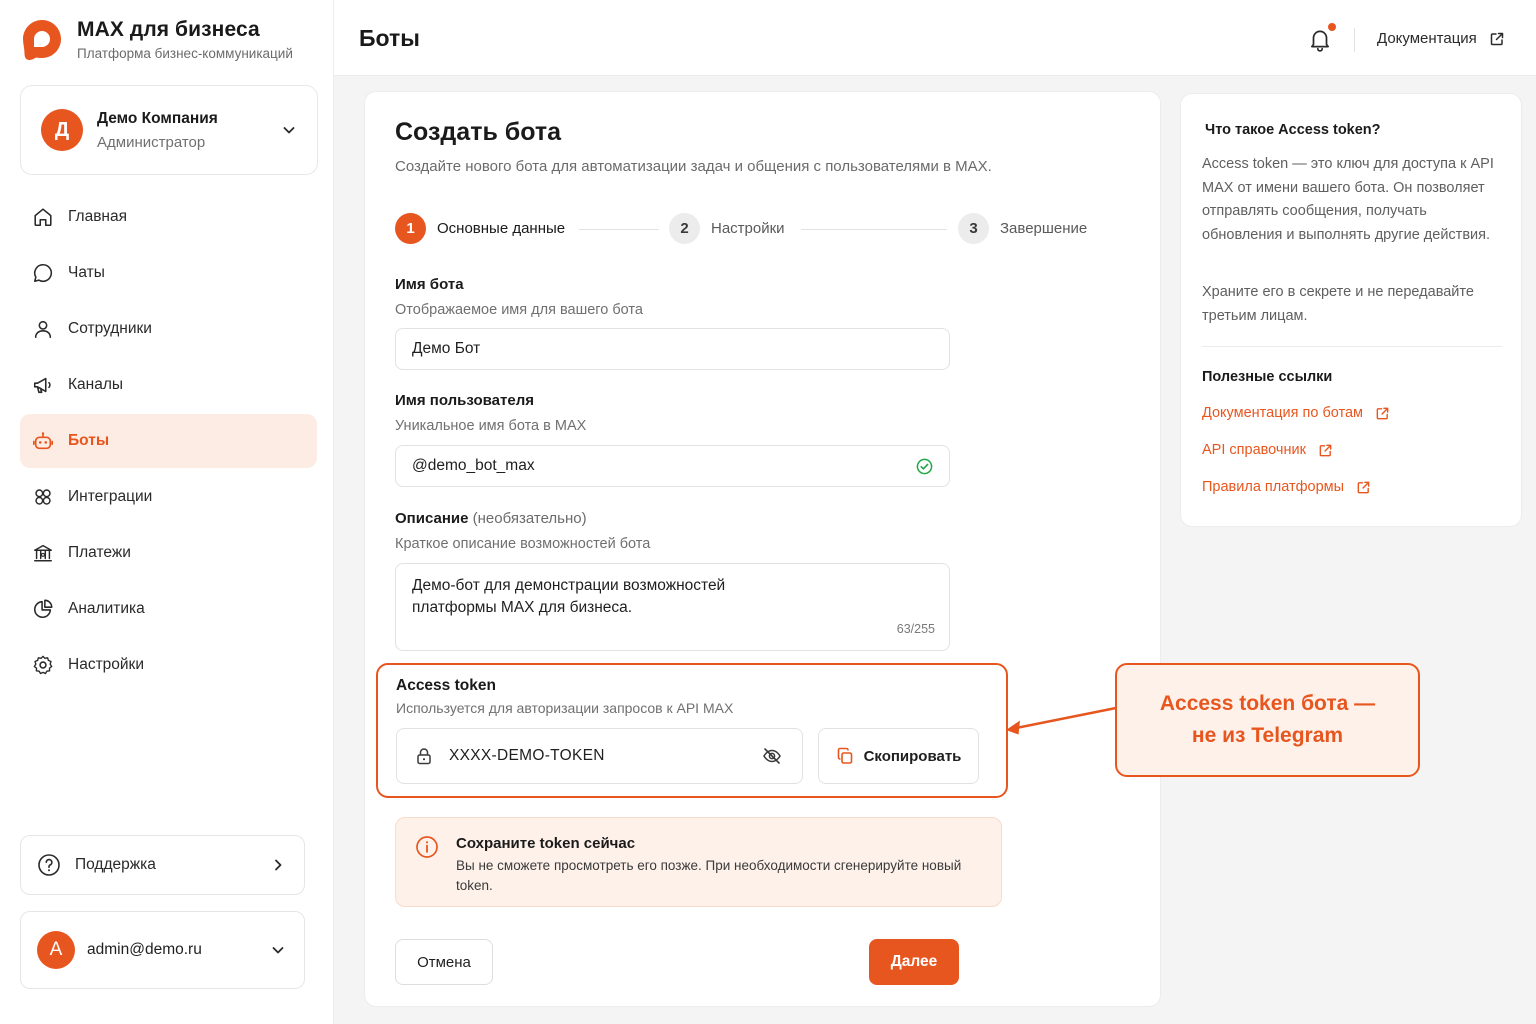 Image resolution: width=1536 pixels, height=1024 pixels. What do you see at coordinates (1062, 720) in the screenshot?
I see `callout-arrow-icon` at bounding box center [1062, 720].